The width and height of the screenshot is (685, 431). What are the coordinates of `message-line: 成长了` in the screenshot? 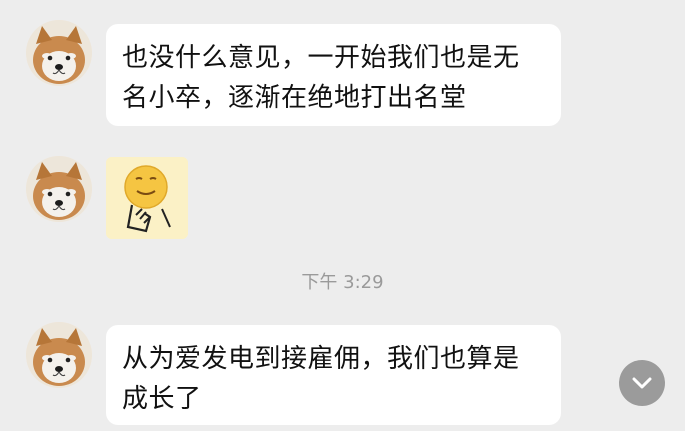 It's located at (162, 399).